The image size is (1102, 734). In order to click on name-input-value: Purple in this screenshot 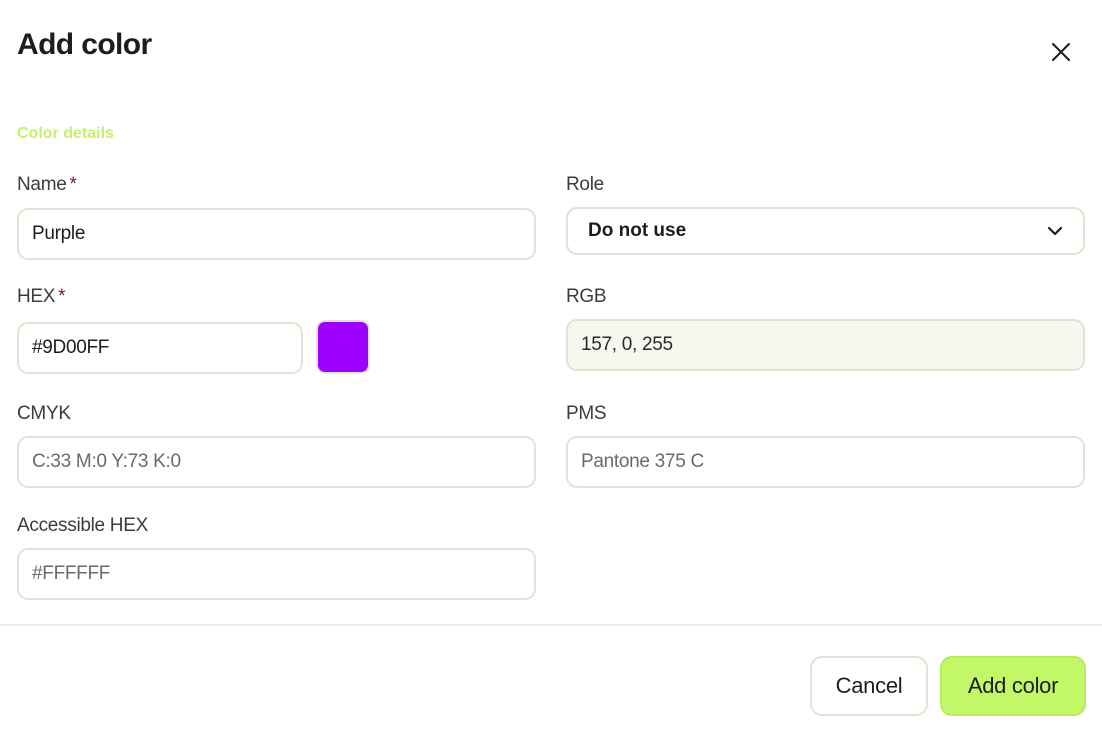, I will do `click(59, 233)`.